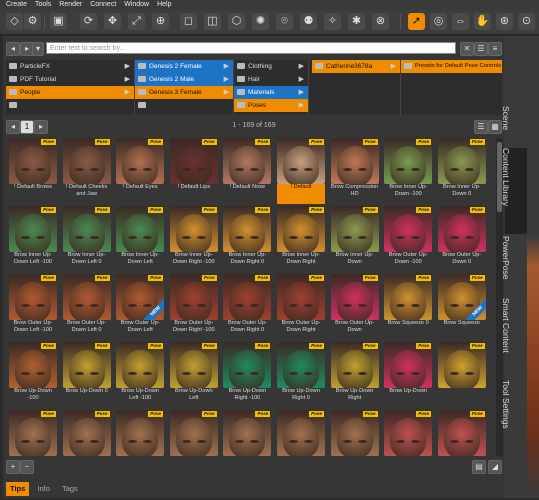 This screenshot has width=539, height=500. What do you see at coordinates (479, 467) in the screenshot?
I see `file-icon: ▤` at bounding box center [479, 467].